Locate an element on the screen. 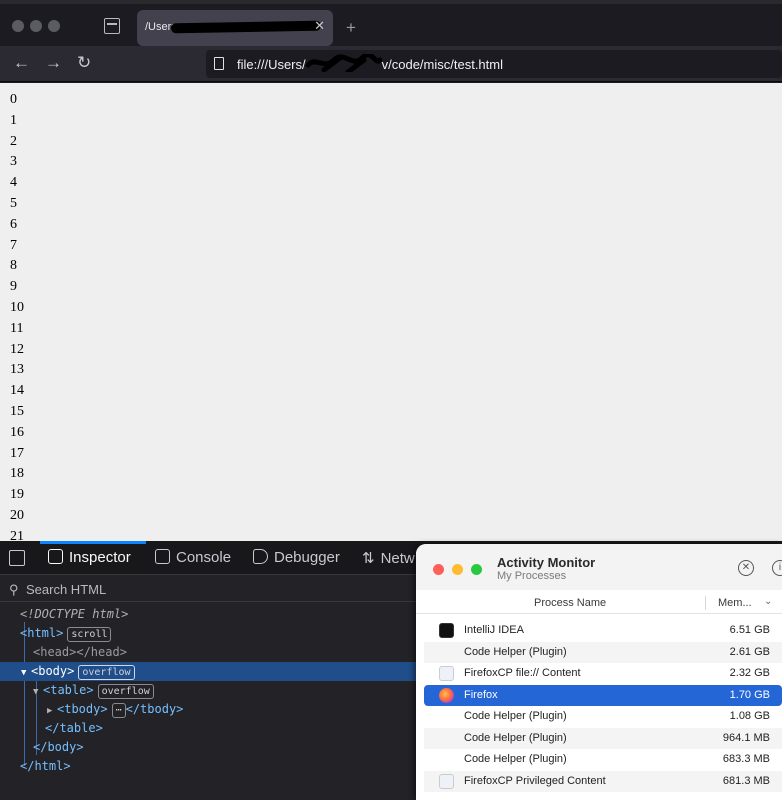 The image size is (782, 800). process-row: IntelliJ IDEA 6.51 GB is located at coordinates (603, 630).